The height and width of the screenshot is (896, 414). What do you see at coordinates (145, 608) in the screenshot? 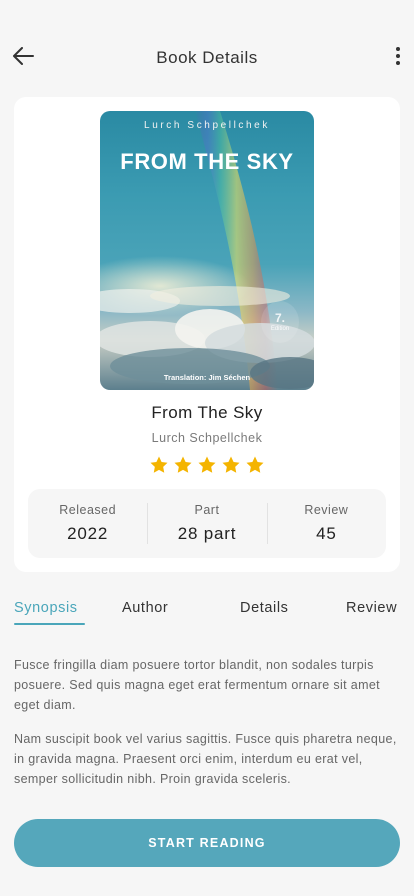
I see `tab-author: Author` at bounding box center [145, 608].